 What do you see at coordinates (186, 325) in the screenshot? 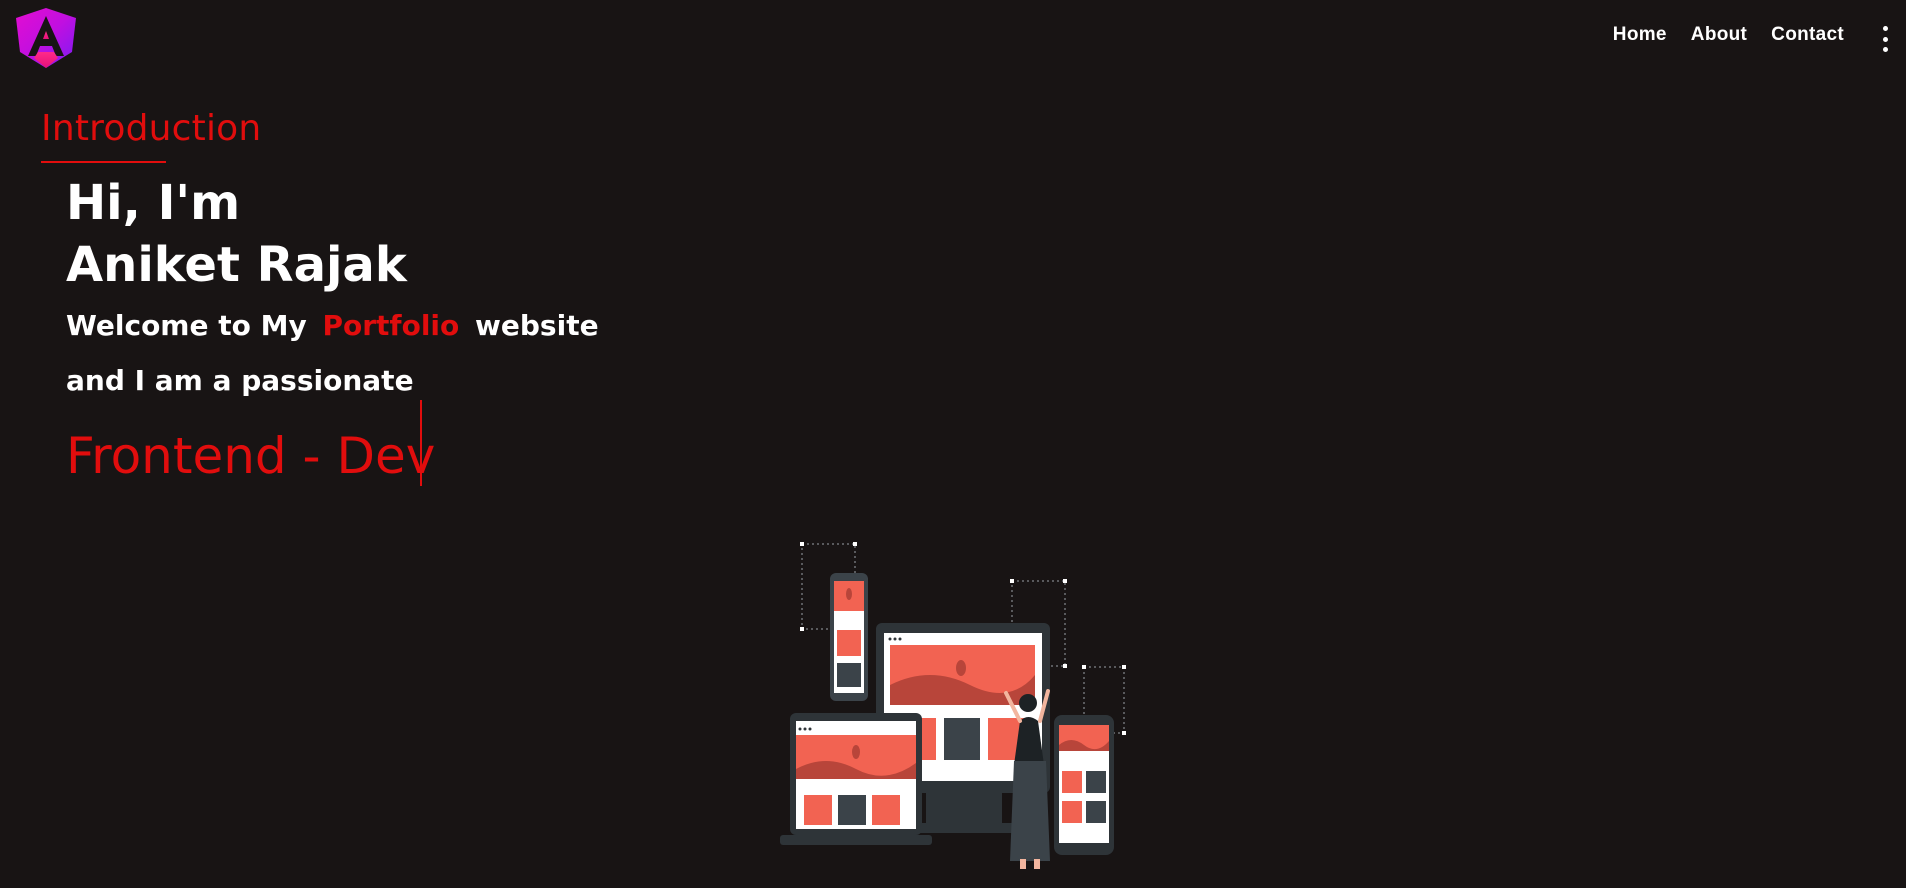
I see `welcome-prefix: Welcome to My` at bounding box center [186, 325].